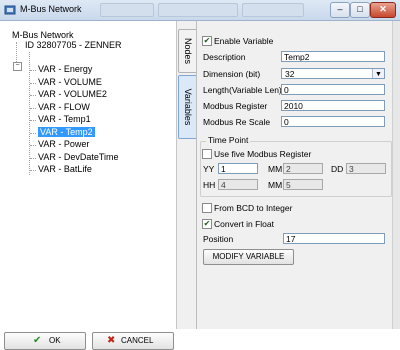  What do you see at coordinates (303, 184) in the screenshot?
I see `min-input: 5` at bounding box center [303, 184].